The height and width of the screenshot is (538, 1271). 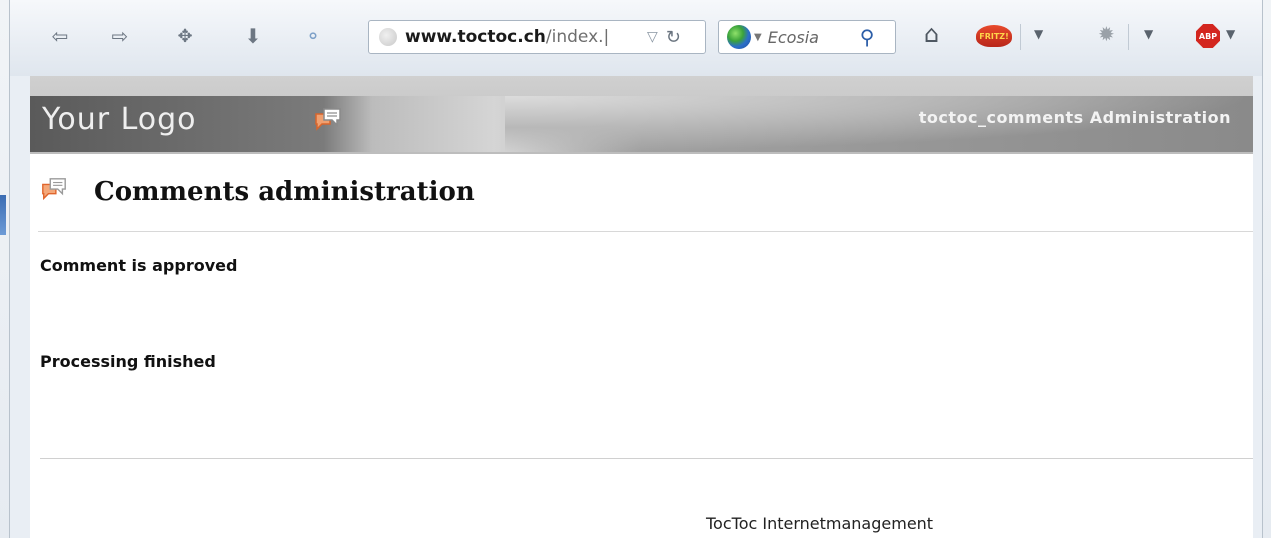 I want to click on window-left-frame, so click(x=5, y=269).